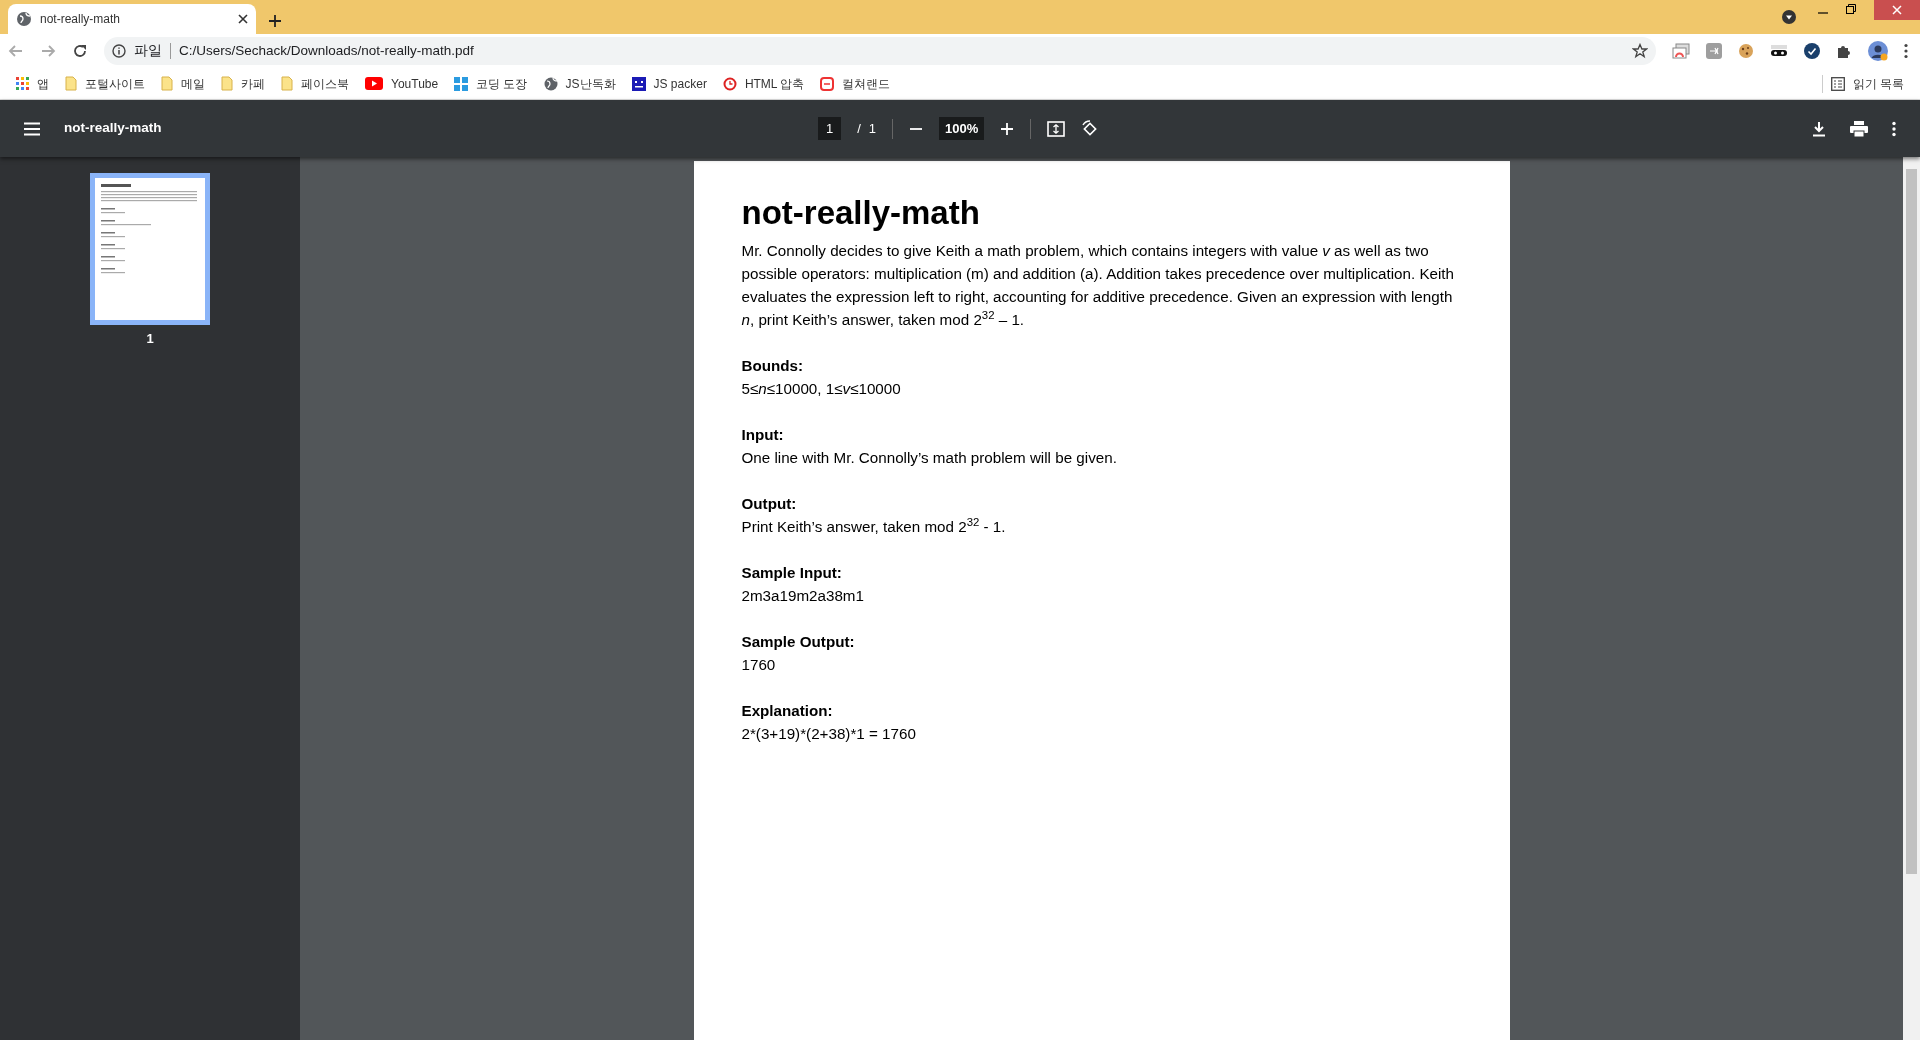 The height and width of the screenshot is (1040, 1920). Describe the element at coordinates (374, 83) in the screenshot. I see `play-icon` at that location.